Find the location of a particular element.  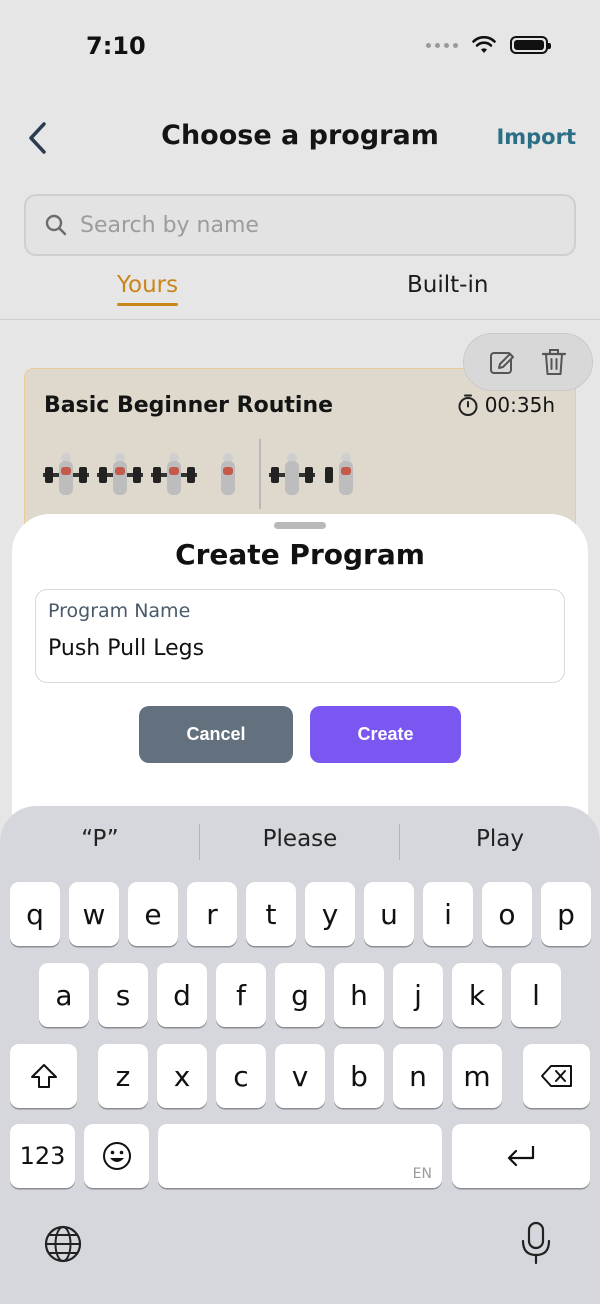

key-z: z is located at coordinates (123, 1076).